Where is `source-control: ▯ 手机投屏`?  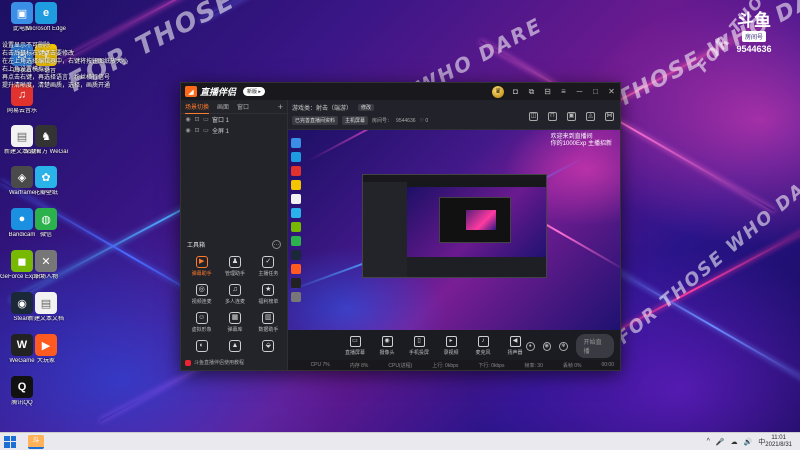 source-control: ▯ 手机投屏 is located at coordinates (419, 346).